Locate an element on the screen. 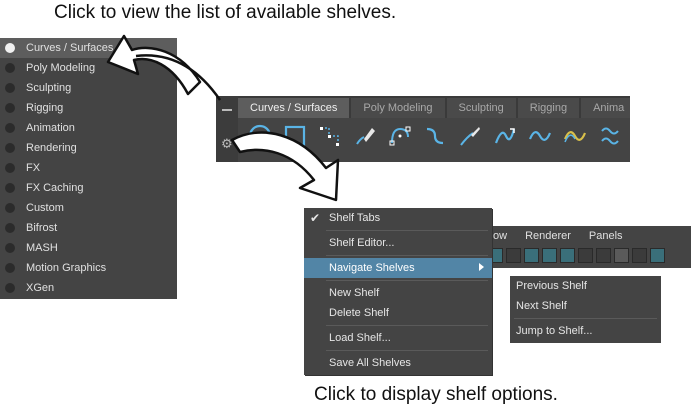  callout-arrow-bottom is located at coordinates (285, 166).